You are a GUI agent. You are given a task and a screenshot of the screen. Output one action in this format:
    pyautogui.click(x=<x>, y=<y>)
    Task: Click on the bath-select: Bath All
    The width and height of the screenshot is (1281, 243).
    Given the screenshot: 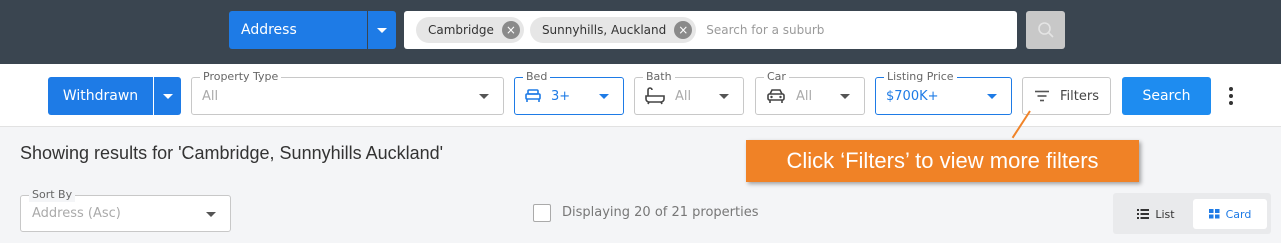 What is the action you would take?
    pyautogui.click(x=689, y=92)
    